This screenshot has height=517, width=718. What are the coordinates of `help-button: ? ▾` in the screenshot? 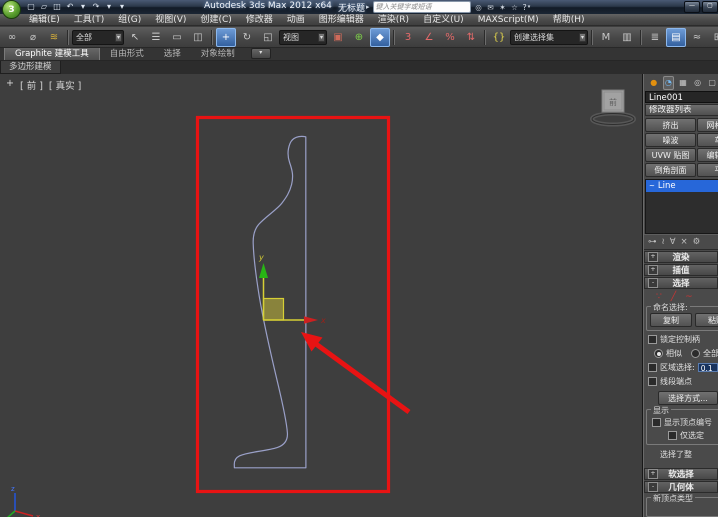 It's located at (527, 7).